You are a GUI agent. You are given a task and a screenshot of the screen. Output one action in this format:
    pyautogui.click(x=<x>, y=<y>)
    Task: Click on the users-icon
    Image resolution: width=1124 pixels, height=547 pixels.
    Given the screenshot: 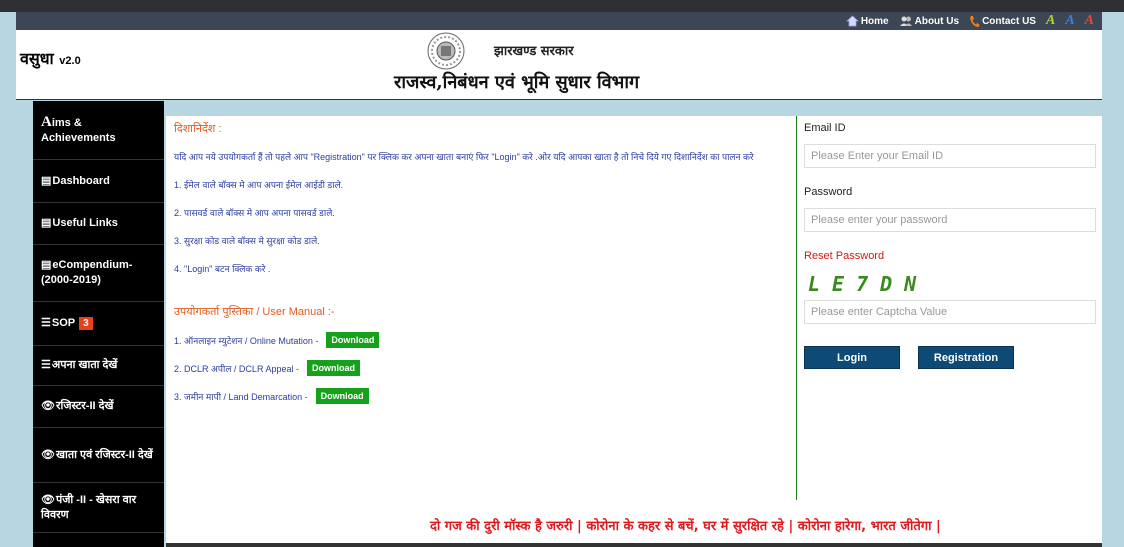 What is the action you would take?
    pyautogui.click(x=905, y=21)
    